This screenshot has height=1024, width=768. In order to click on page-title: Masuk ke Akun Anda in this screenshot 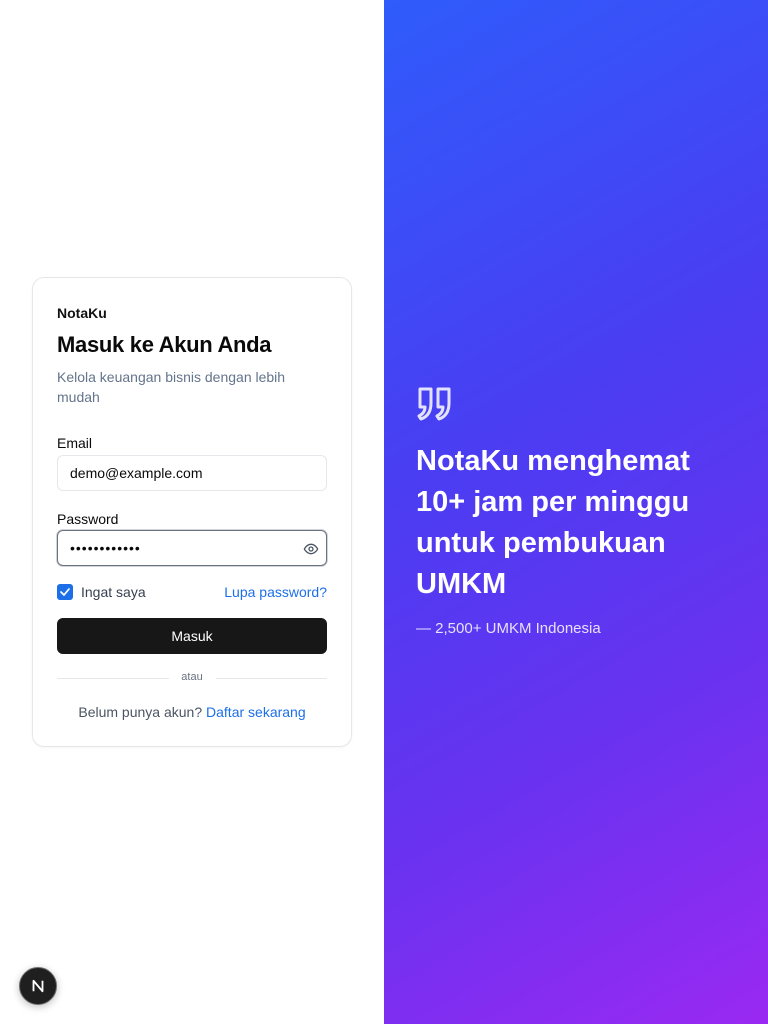, I will do `click(164, 344)`.